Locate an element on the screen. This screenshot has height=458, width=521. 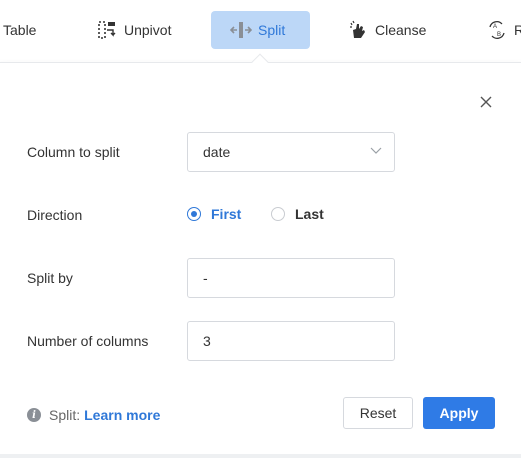
toolbar-item-split: Split is located at coordinates (260, 30).